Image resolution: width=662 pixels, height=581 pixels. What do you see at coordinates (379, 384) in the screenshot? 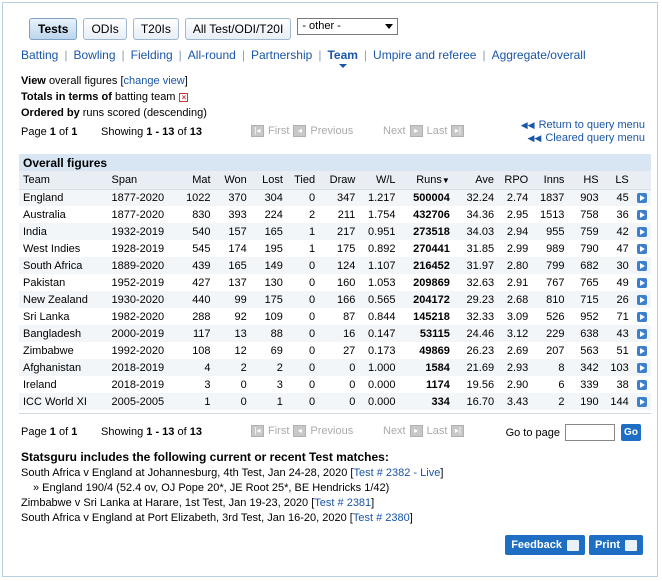
I see `cell-w-l: 0.000` at bounding box center [379, 384].